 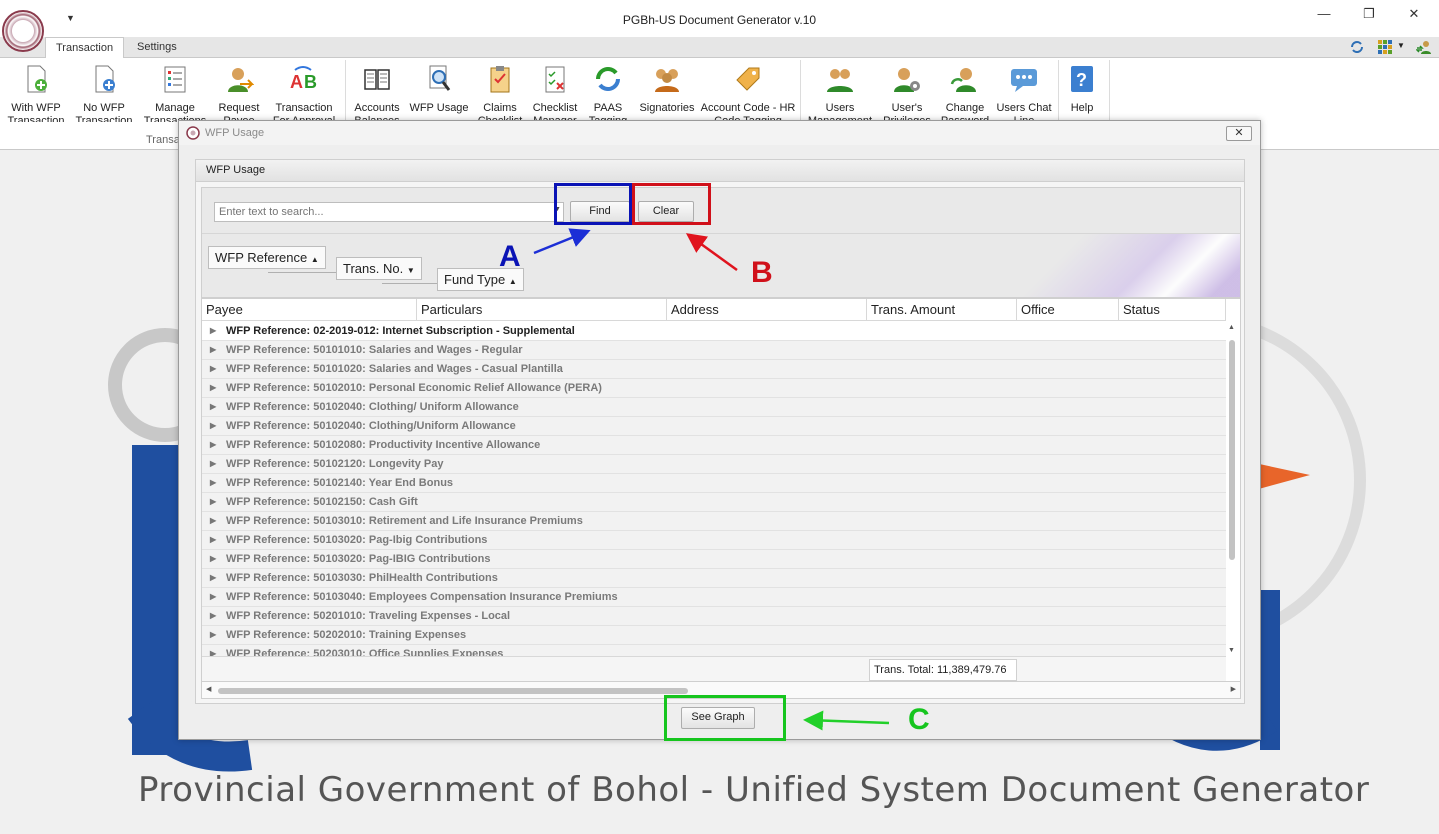 What do you see at coordinates (846, 720) in the screenshot?
I see `annotation-arrow-c` at bounding box center [846, 720].